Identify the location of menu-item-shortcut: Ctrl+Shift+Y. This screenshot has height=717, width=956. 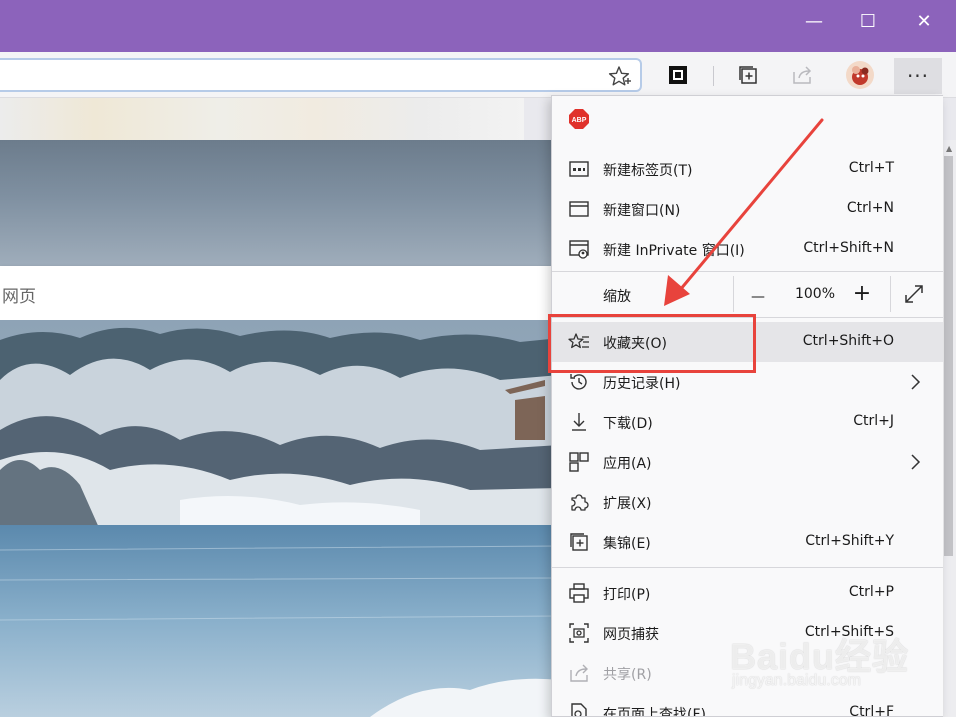
(849, 541).